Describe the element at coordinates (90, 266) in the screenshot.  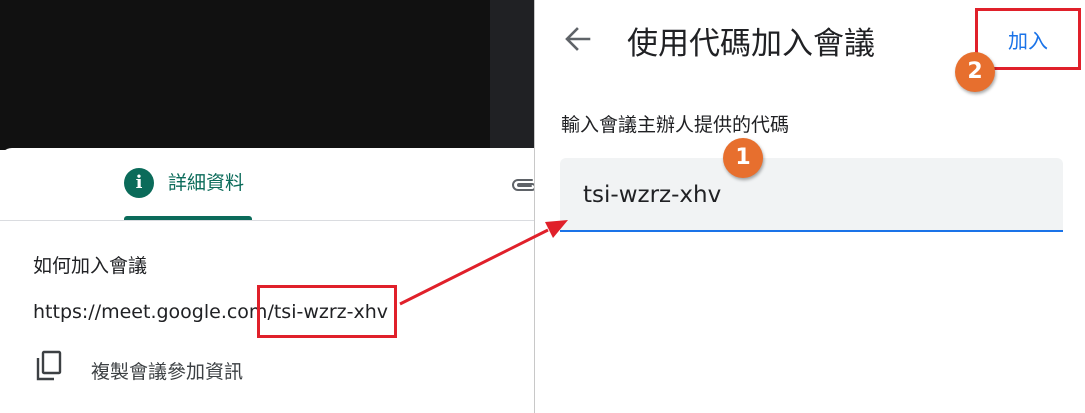
I see `how-to-join-title: 如何加入會議` at that location.